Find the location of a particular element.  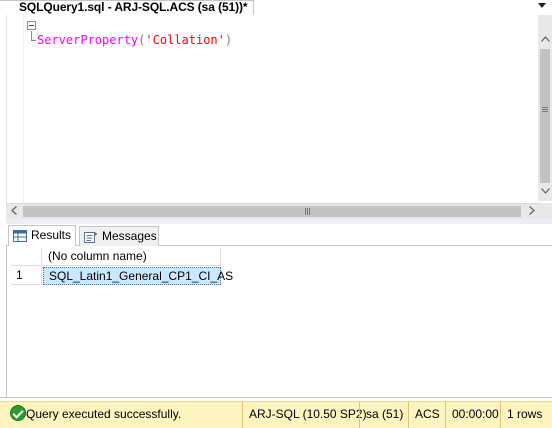

success-check-icon is located at coordinates (18, 413).